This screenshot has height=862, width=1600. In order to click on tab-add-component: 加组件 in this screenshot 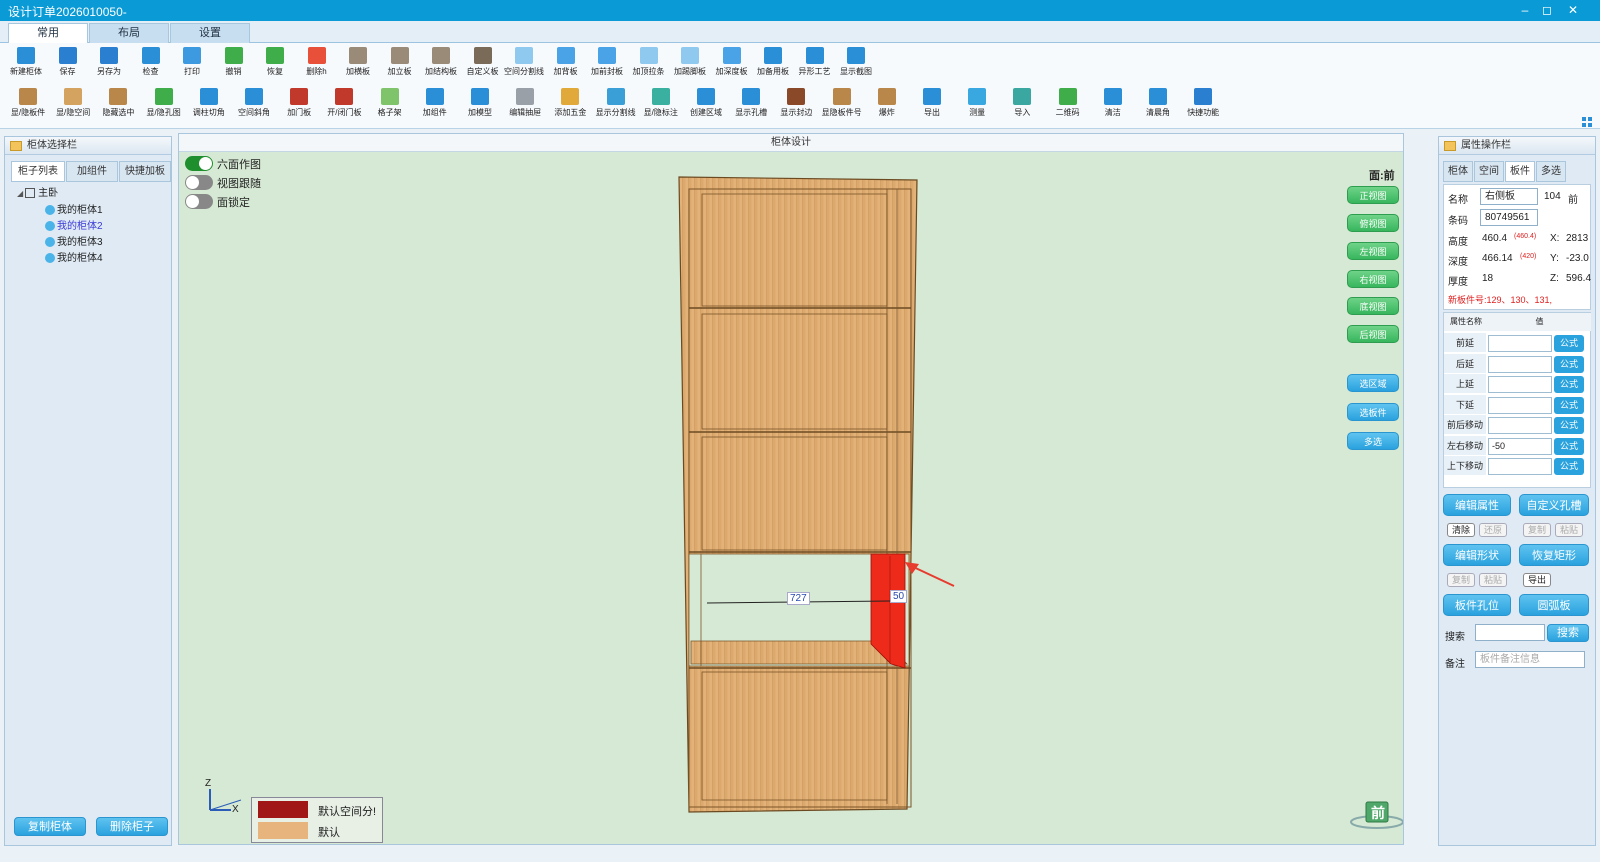, I will do `click(92, 171)`.